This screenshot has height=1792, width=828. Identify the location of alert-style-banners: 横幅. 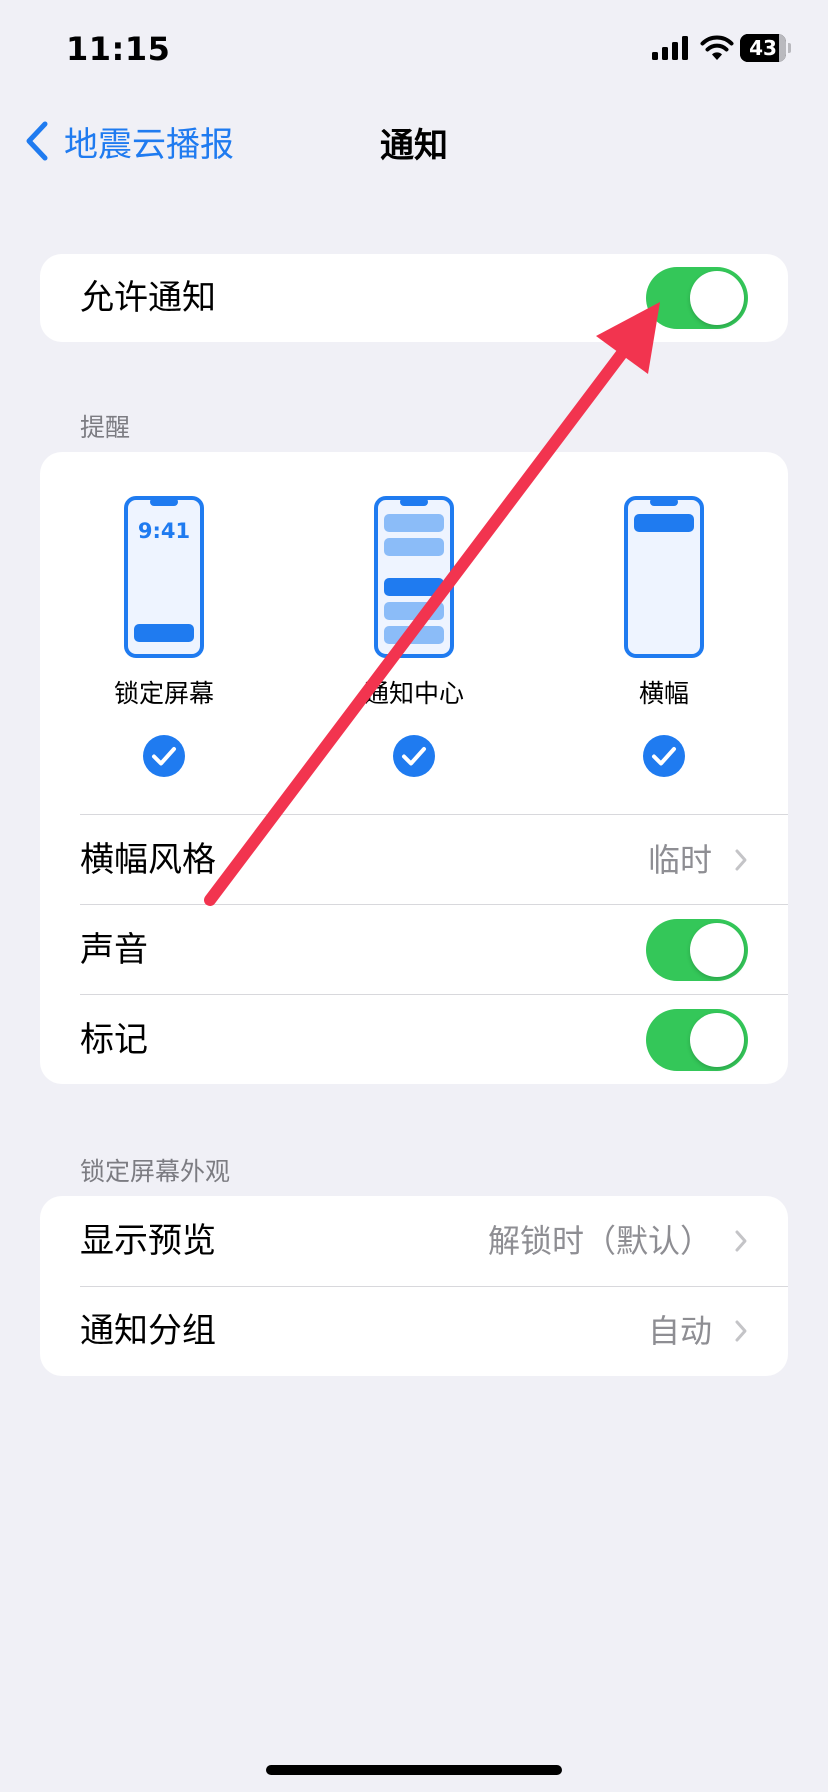
(664, 636).